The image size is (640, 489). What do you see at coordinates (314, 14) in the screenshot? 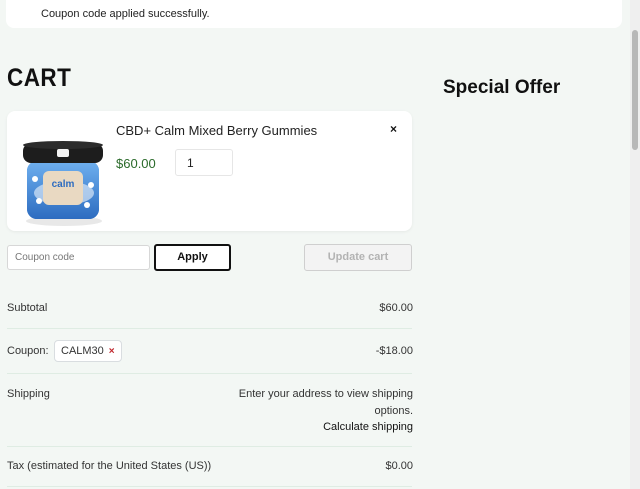
I see `coupon-success-notice: Coupon code applied successfully.` at bounding box center [314, 14].